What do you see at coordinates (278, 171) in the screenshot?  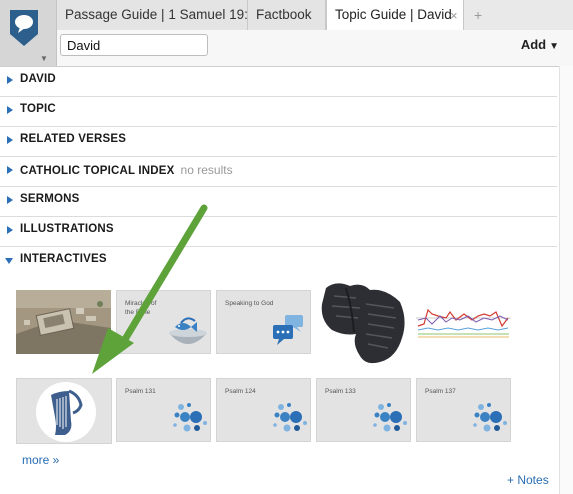 I see `section-catholic-topical-index: CATHOLIC TOPICAL INDEX no results` at bounding box center [278, 171].